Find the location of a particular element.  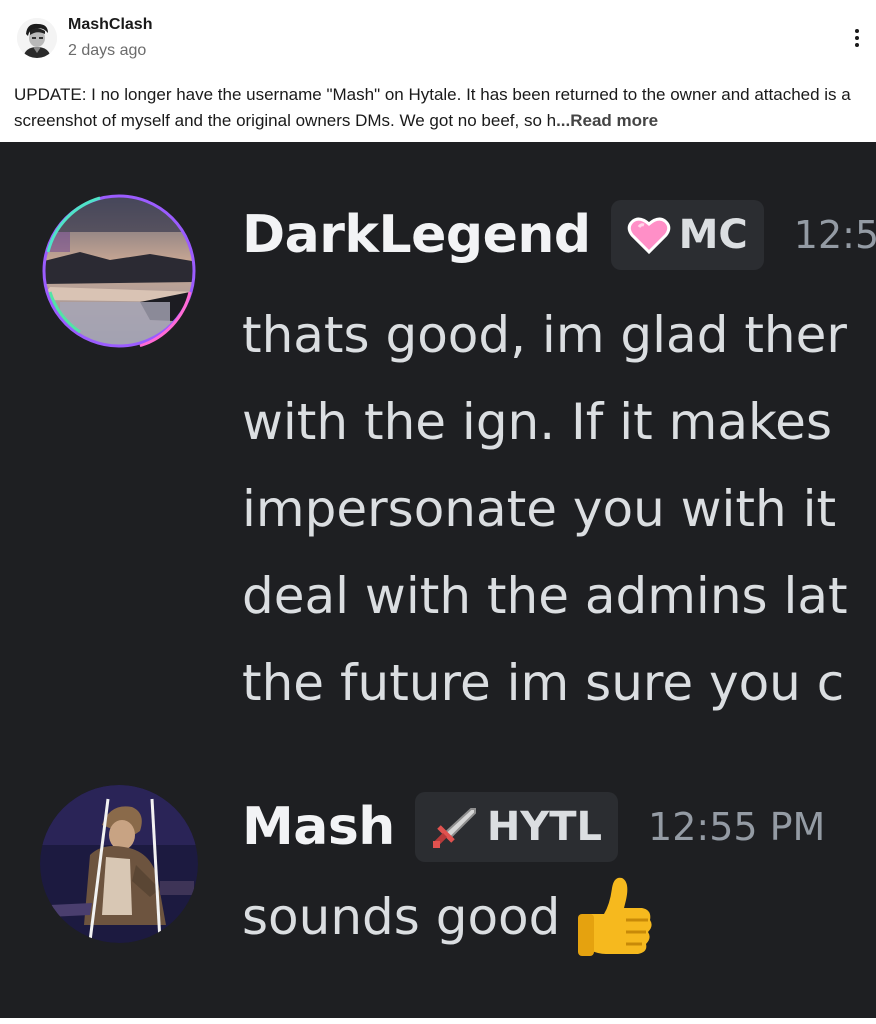

thumbs-up-icon is located at coordinates (615, 916).